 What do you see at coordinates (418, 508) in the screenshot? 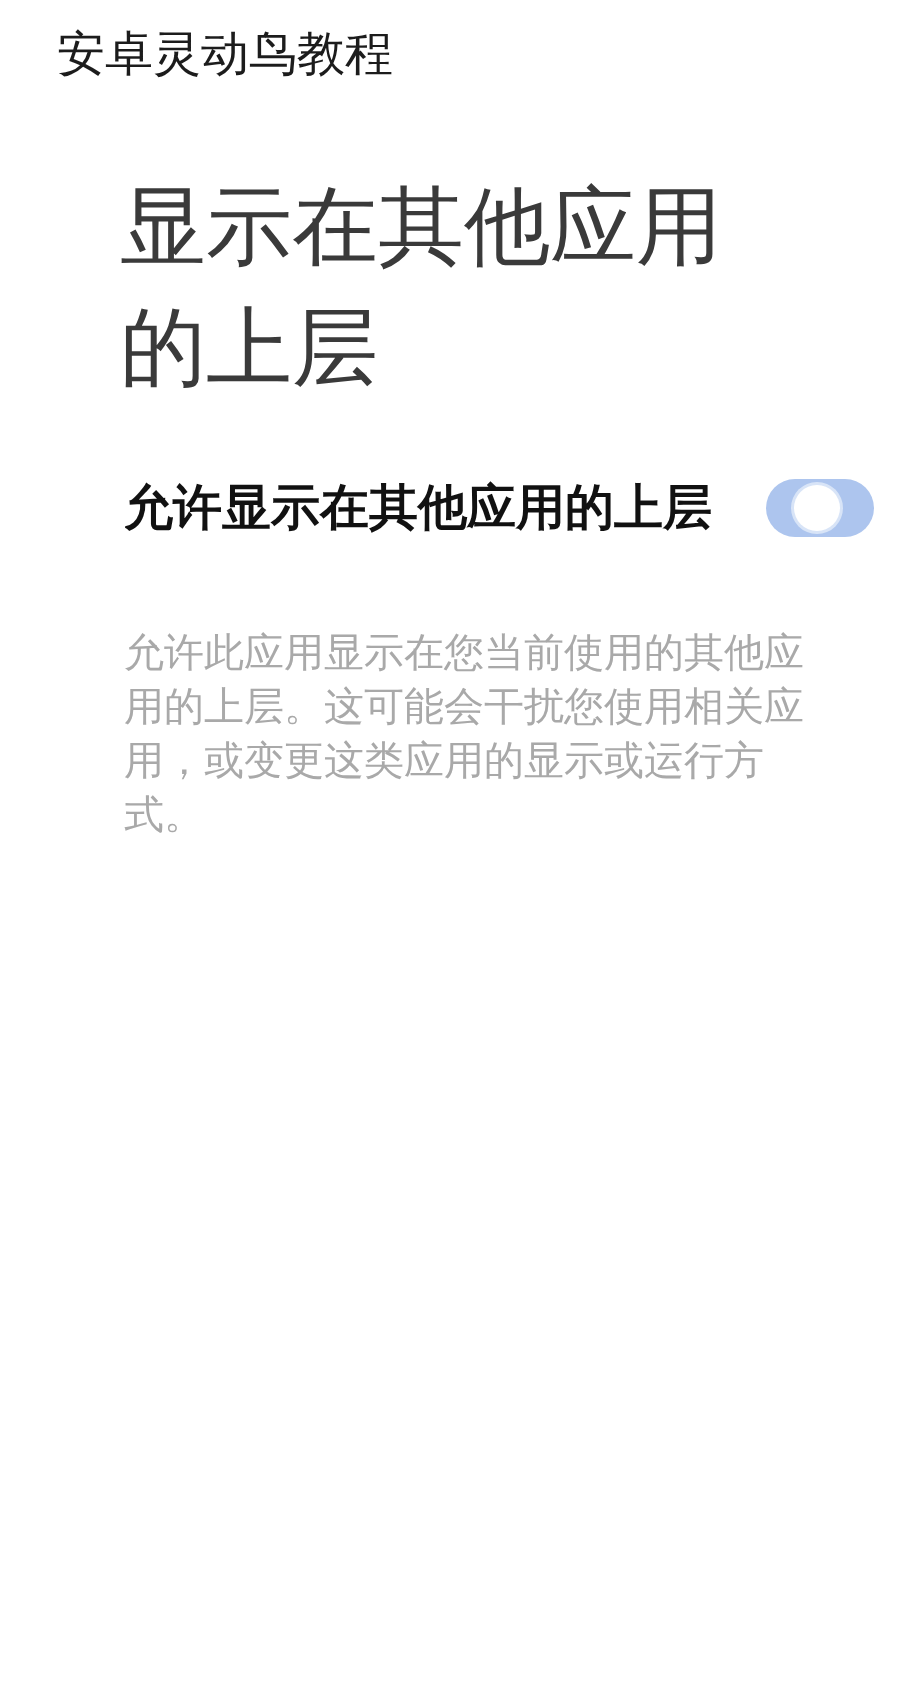
I see `setting-label: 允许显示在其他应用的上层` at bounding box center [418, 508].